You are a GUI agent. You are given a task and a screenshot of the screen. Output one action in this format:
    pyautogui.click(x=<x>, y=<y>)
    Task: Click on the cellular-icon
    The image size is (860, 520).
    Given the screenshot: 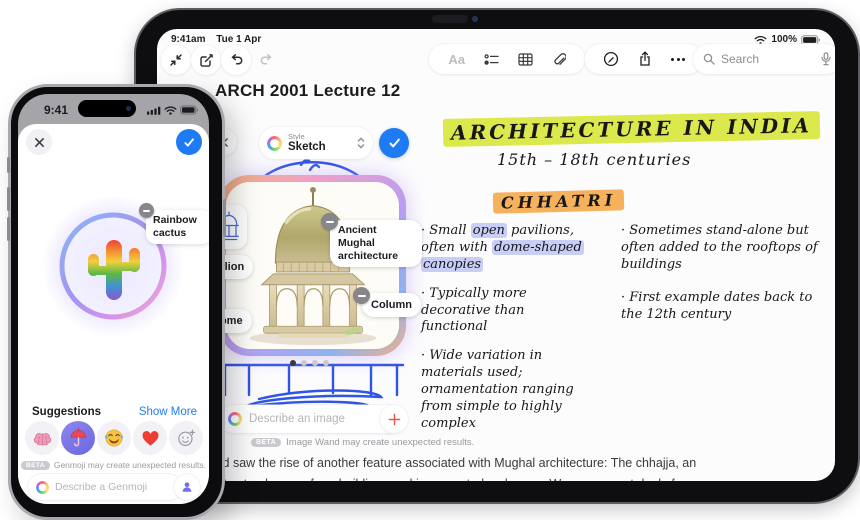 What is the action you would take?
    pyautogui.click(x=154, y=110)
    